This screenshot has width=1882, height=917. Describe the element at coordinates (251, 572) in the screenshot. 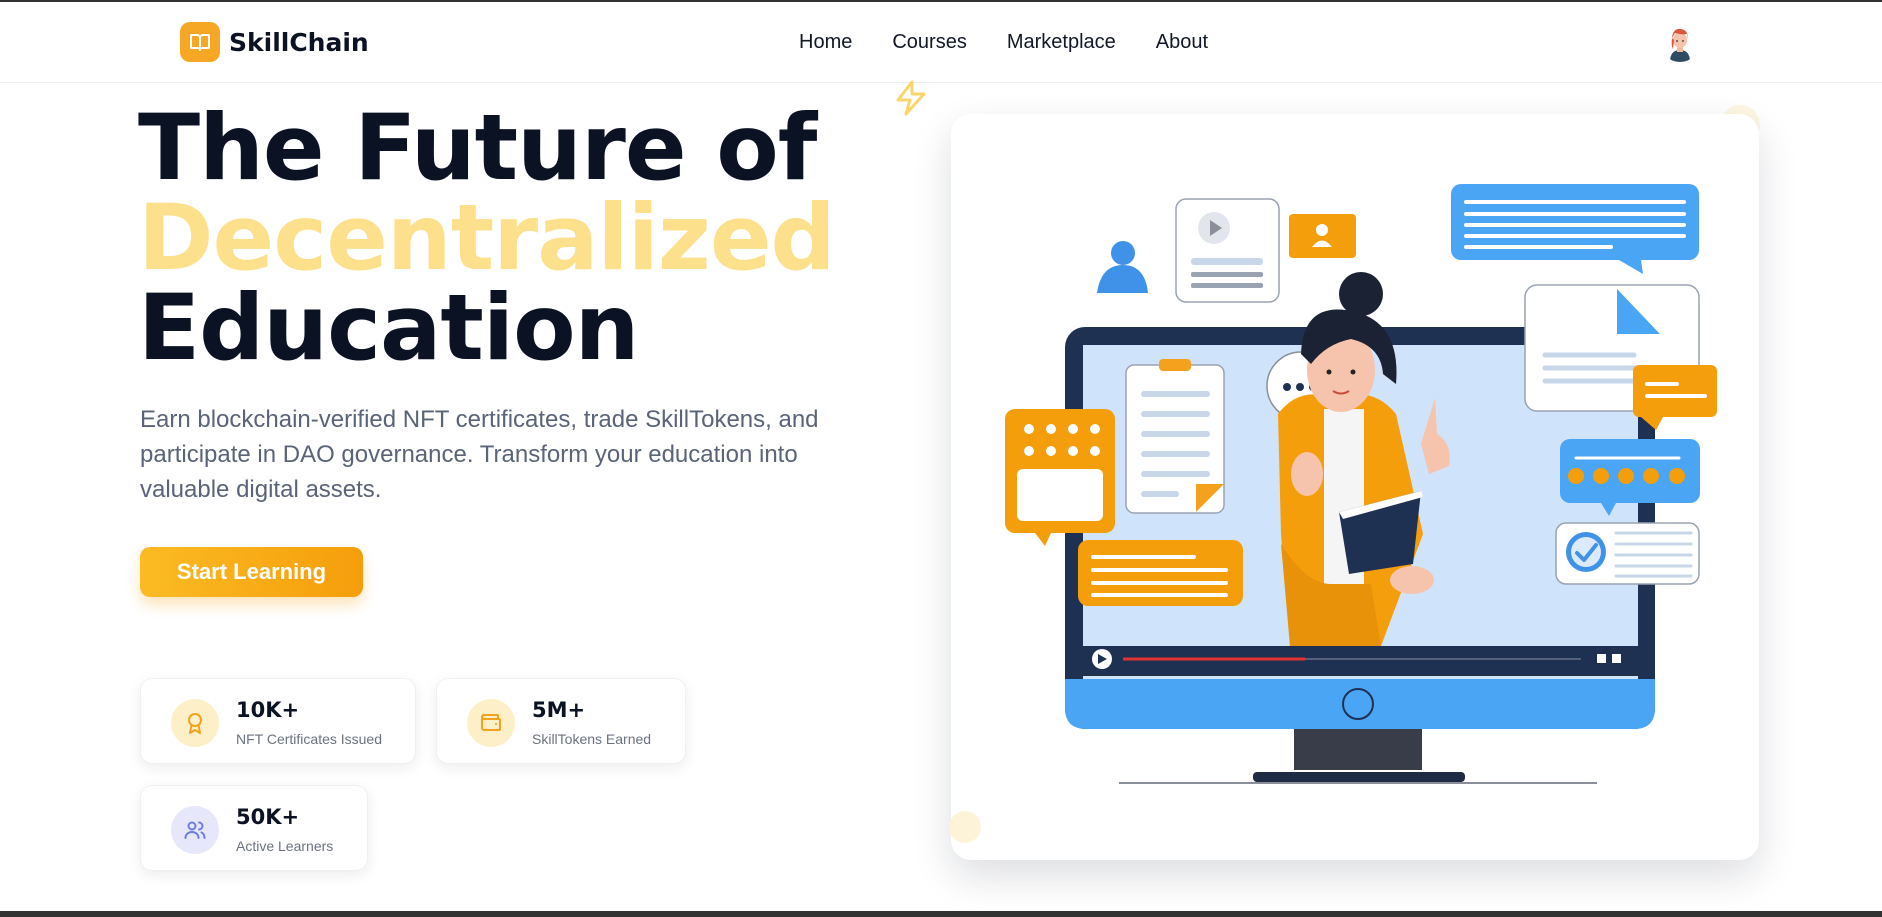

I see `start-learning-button: Start Learning` at that location.